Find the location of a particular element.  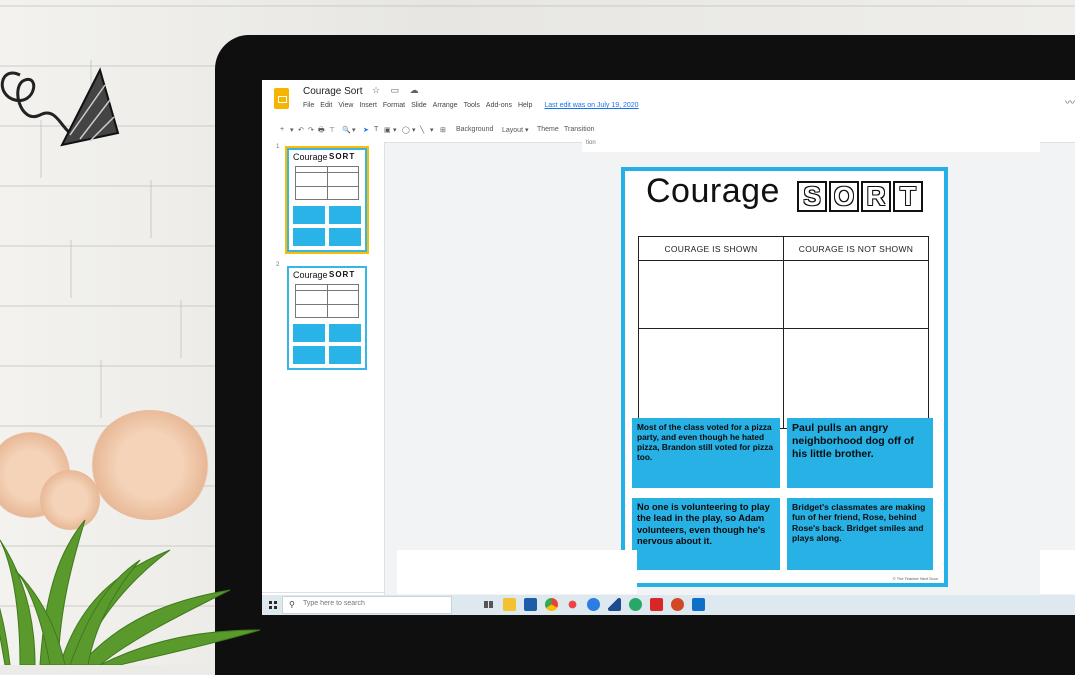

slide-number: 1 is located at coordinates (278, 147).